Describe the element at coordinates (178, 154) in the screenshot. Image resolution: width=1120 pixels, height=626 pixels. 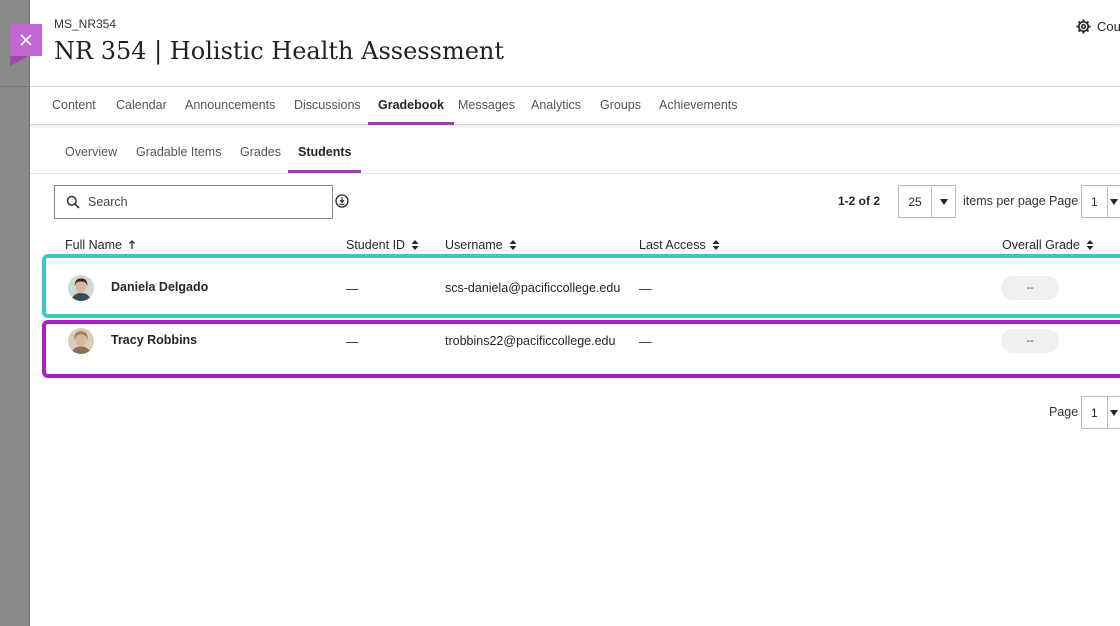
I see `tab-gradable-items: Gradable Items` at that location.